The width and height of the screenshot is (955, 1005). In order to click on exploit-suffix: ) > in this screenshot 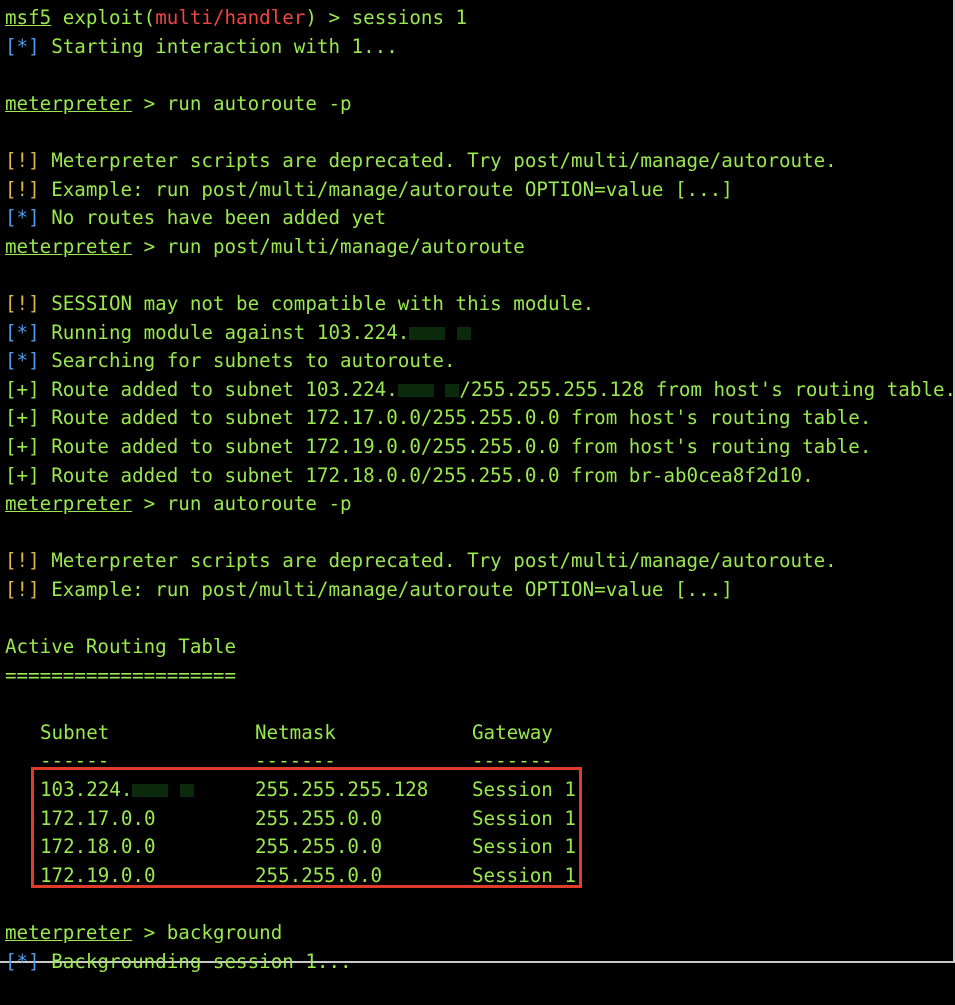, I will do `click(328, 17)`.